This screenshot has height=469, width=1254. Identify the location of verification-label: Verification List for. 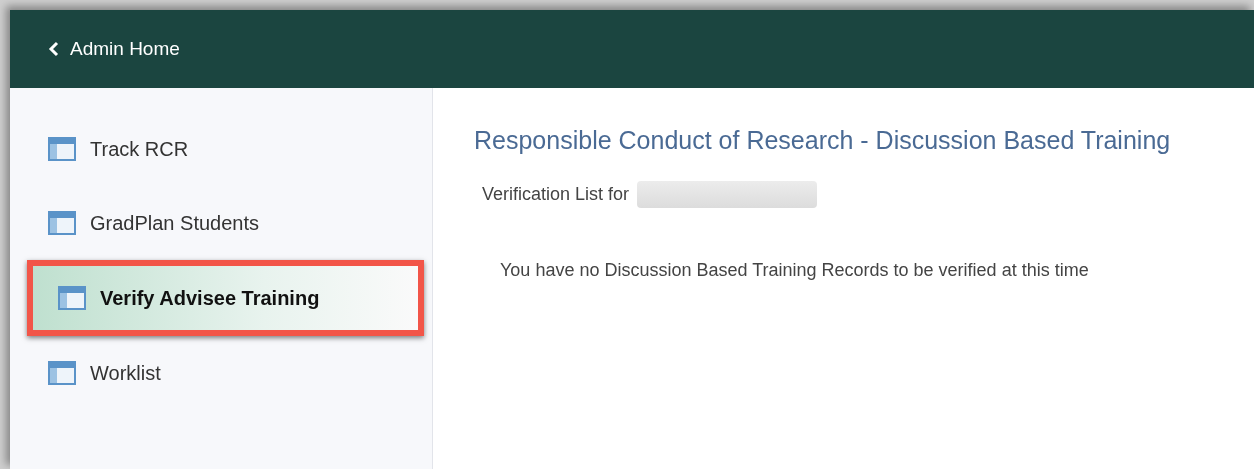
(556, 194).